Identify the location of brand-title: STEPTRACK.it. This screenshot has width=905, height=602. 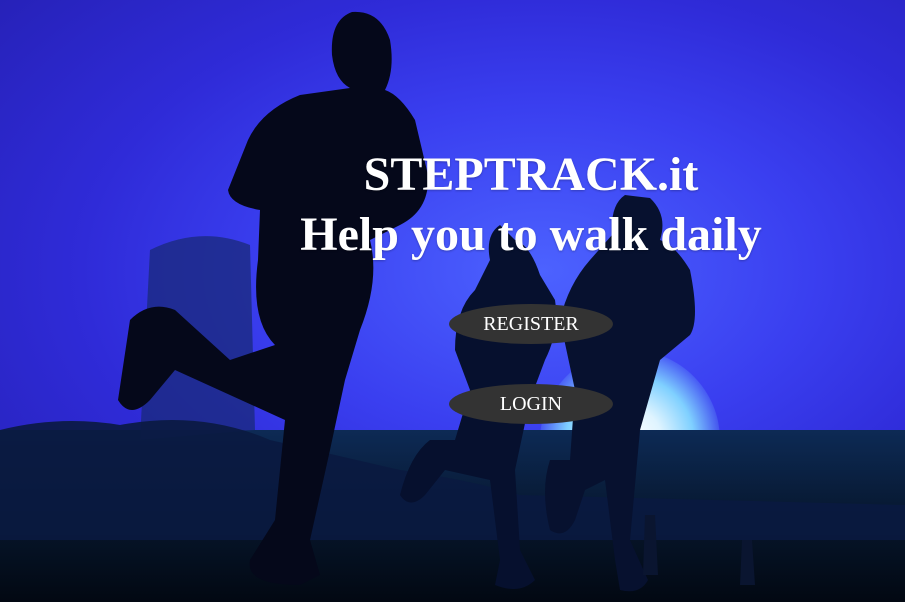
(531, 174).